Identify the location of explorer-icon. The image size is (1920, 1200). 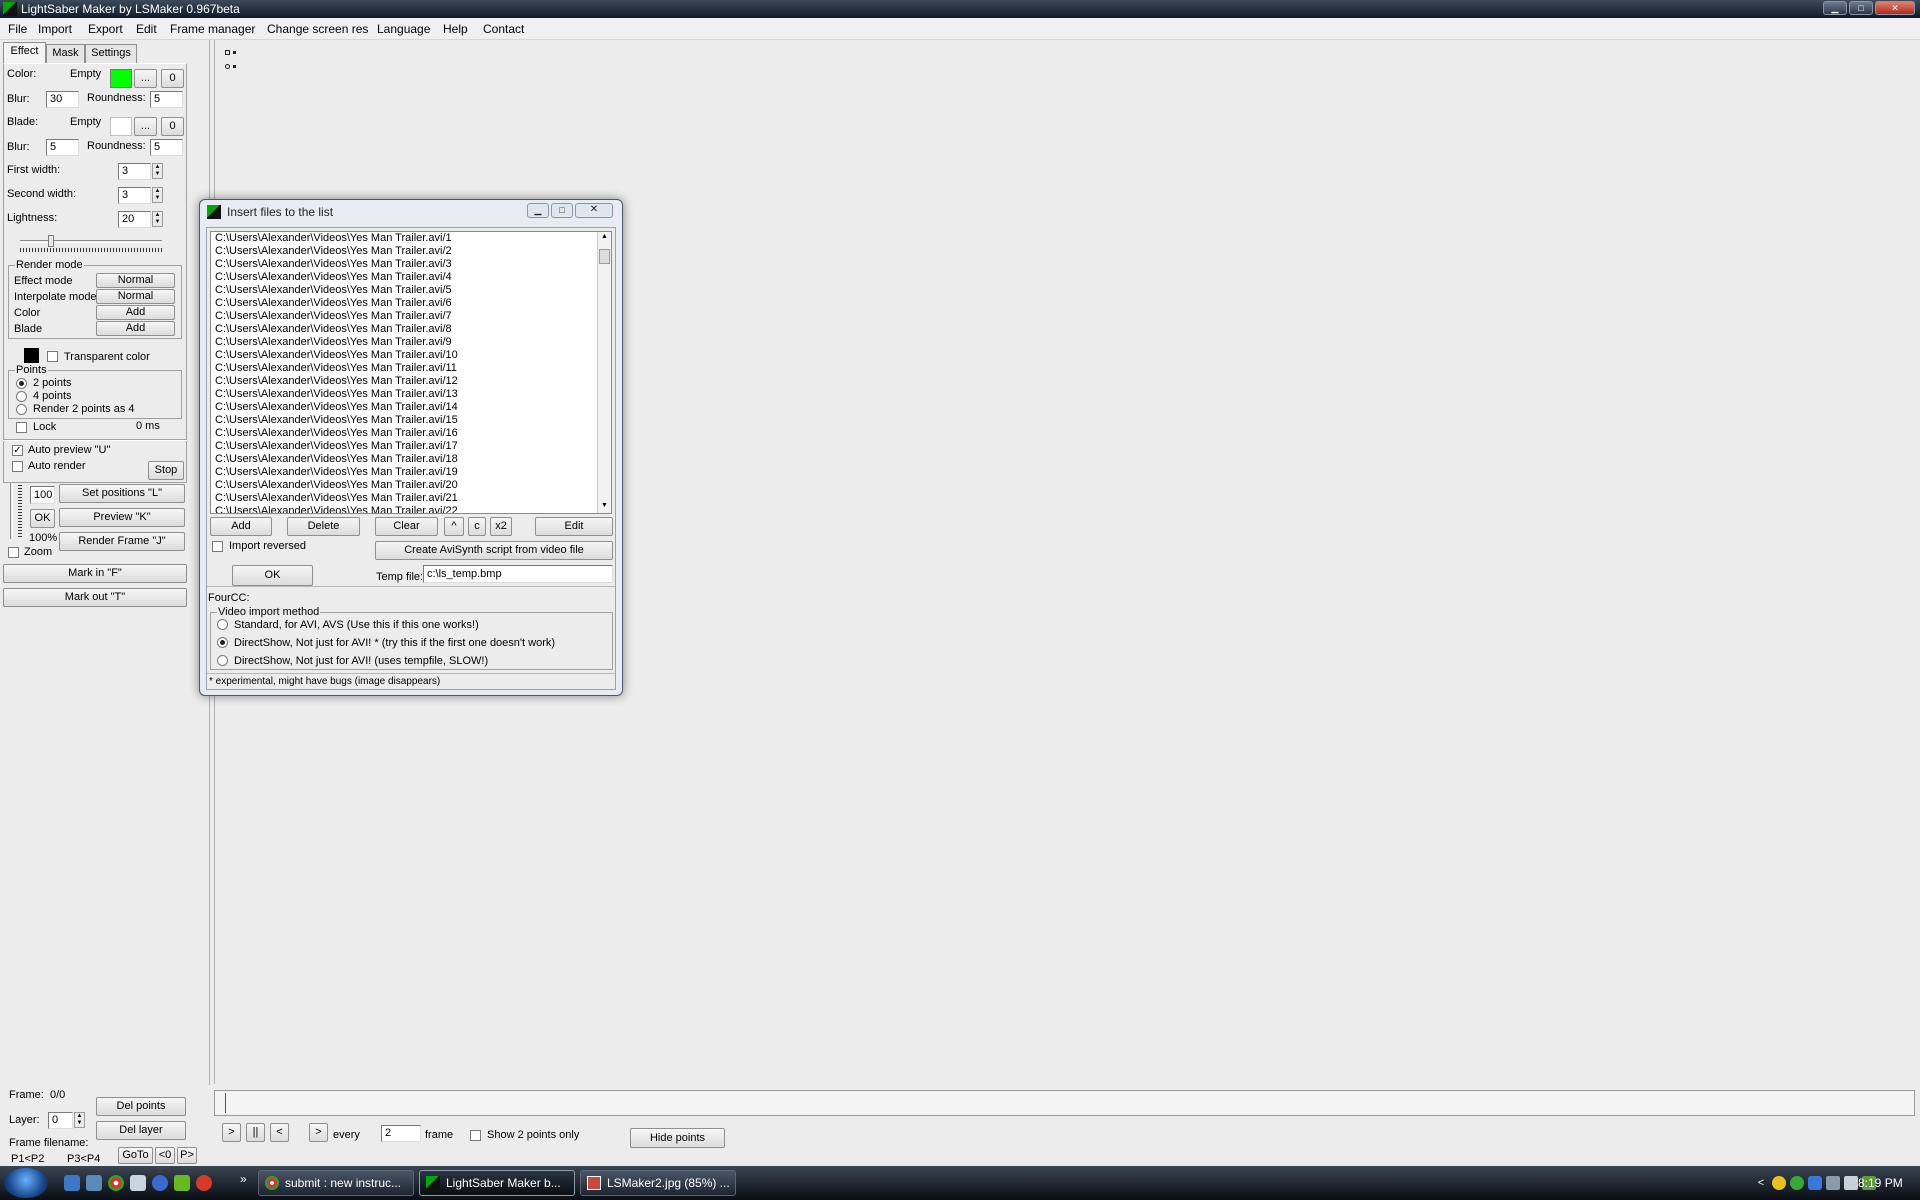
(138, 1183).